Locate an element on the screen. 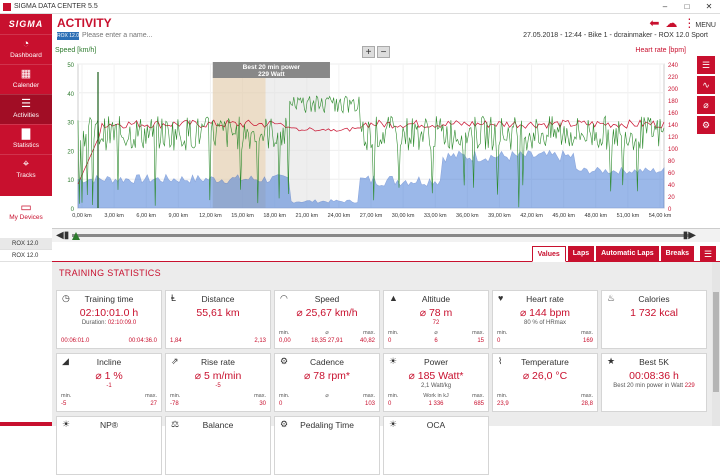 This screenshot has width=720, height=475. stat-title: NP® is located at coordinates (109, 425).